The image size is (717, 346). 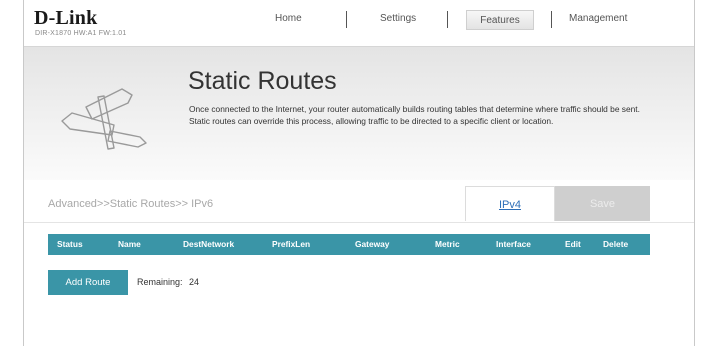 I want to click on save-button: Save, so click(x=602, y=203).